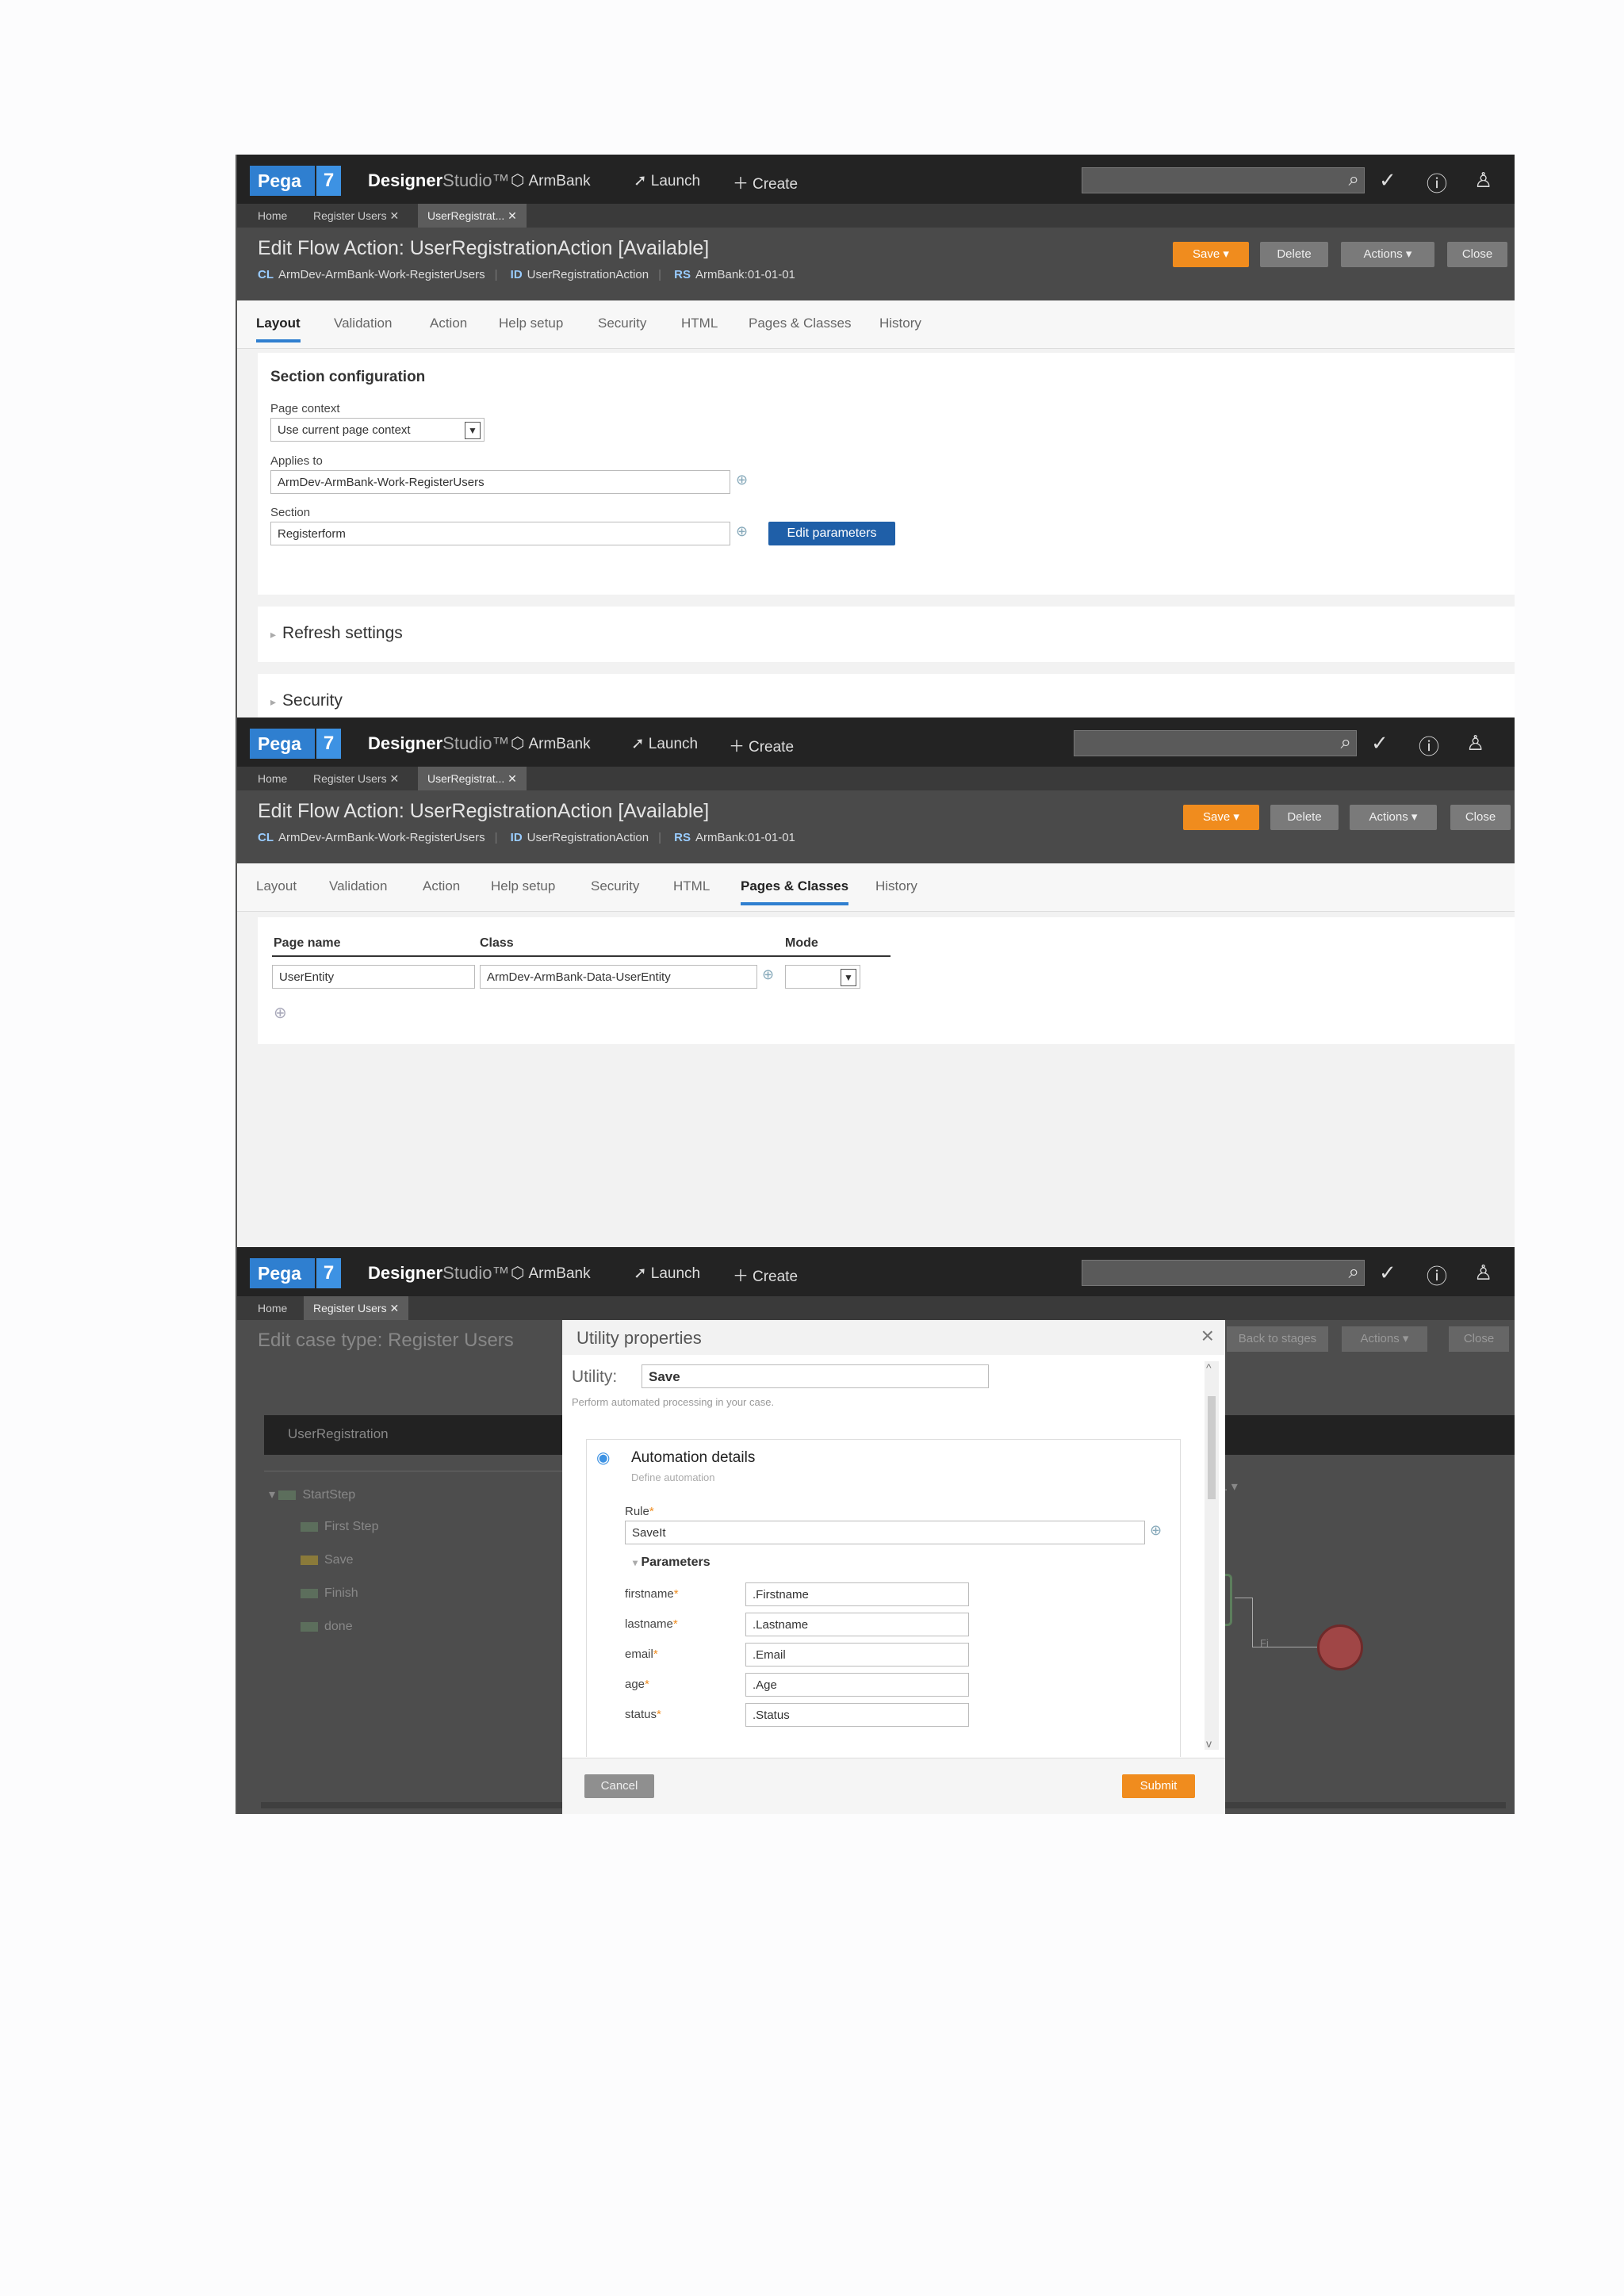 The height and width of the screenshot is (2296, 1624). I want to click on param-input-age: .Age, so click(857, 1685).